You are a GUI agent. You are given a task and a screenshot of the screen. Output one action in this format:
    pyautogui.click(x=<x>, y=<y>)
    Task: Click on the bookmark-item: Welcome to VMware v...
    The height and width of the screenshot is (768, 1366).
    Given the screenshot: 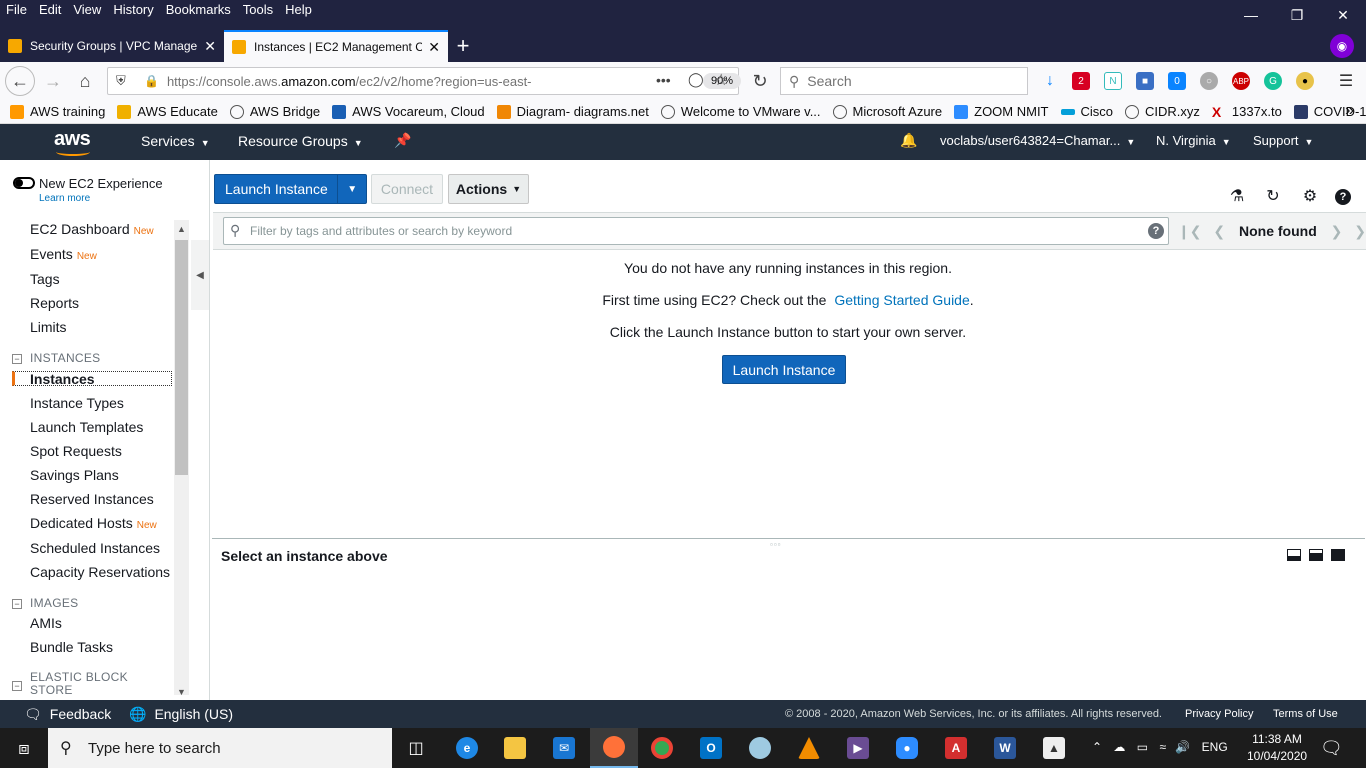 What is the action you would take?
    pyautogui.click(x=740, y=111)
    